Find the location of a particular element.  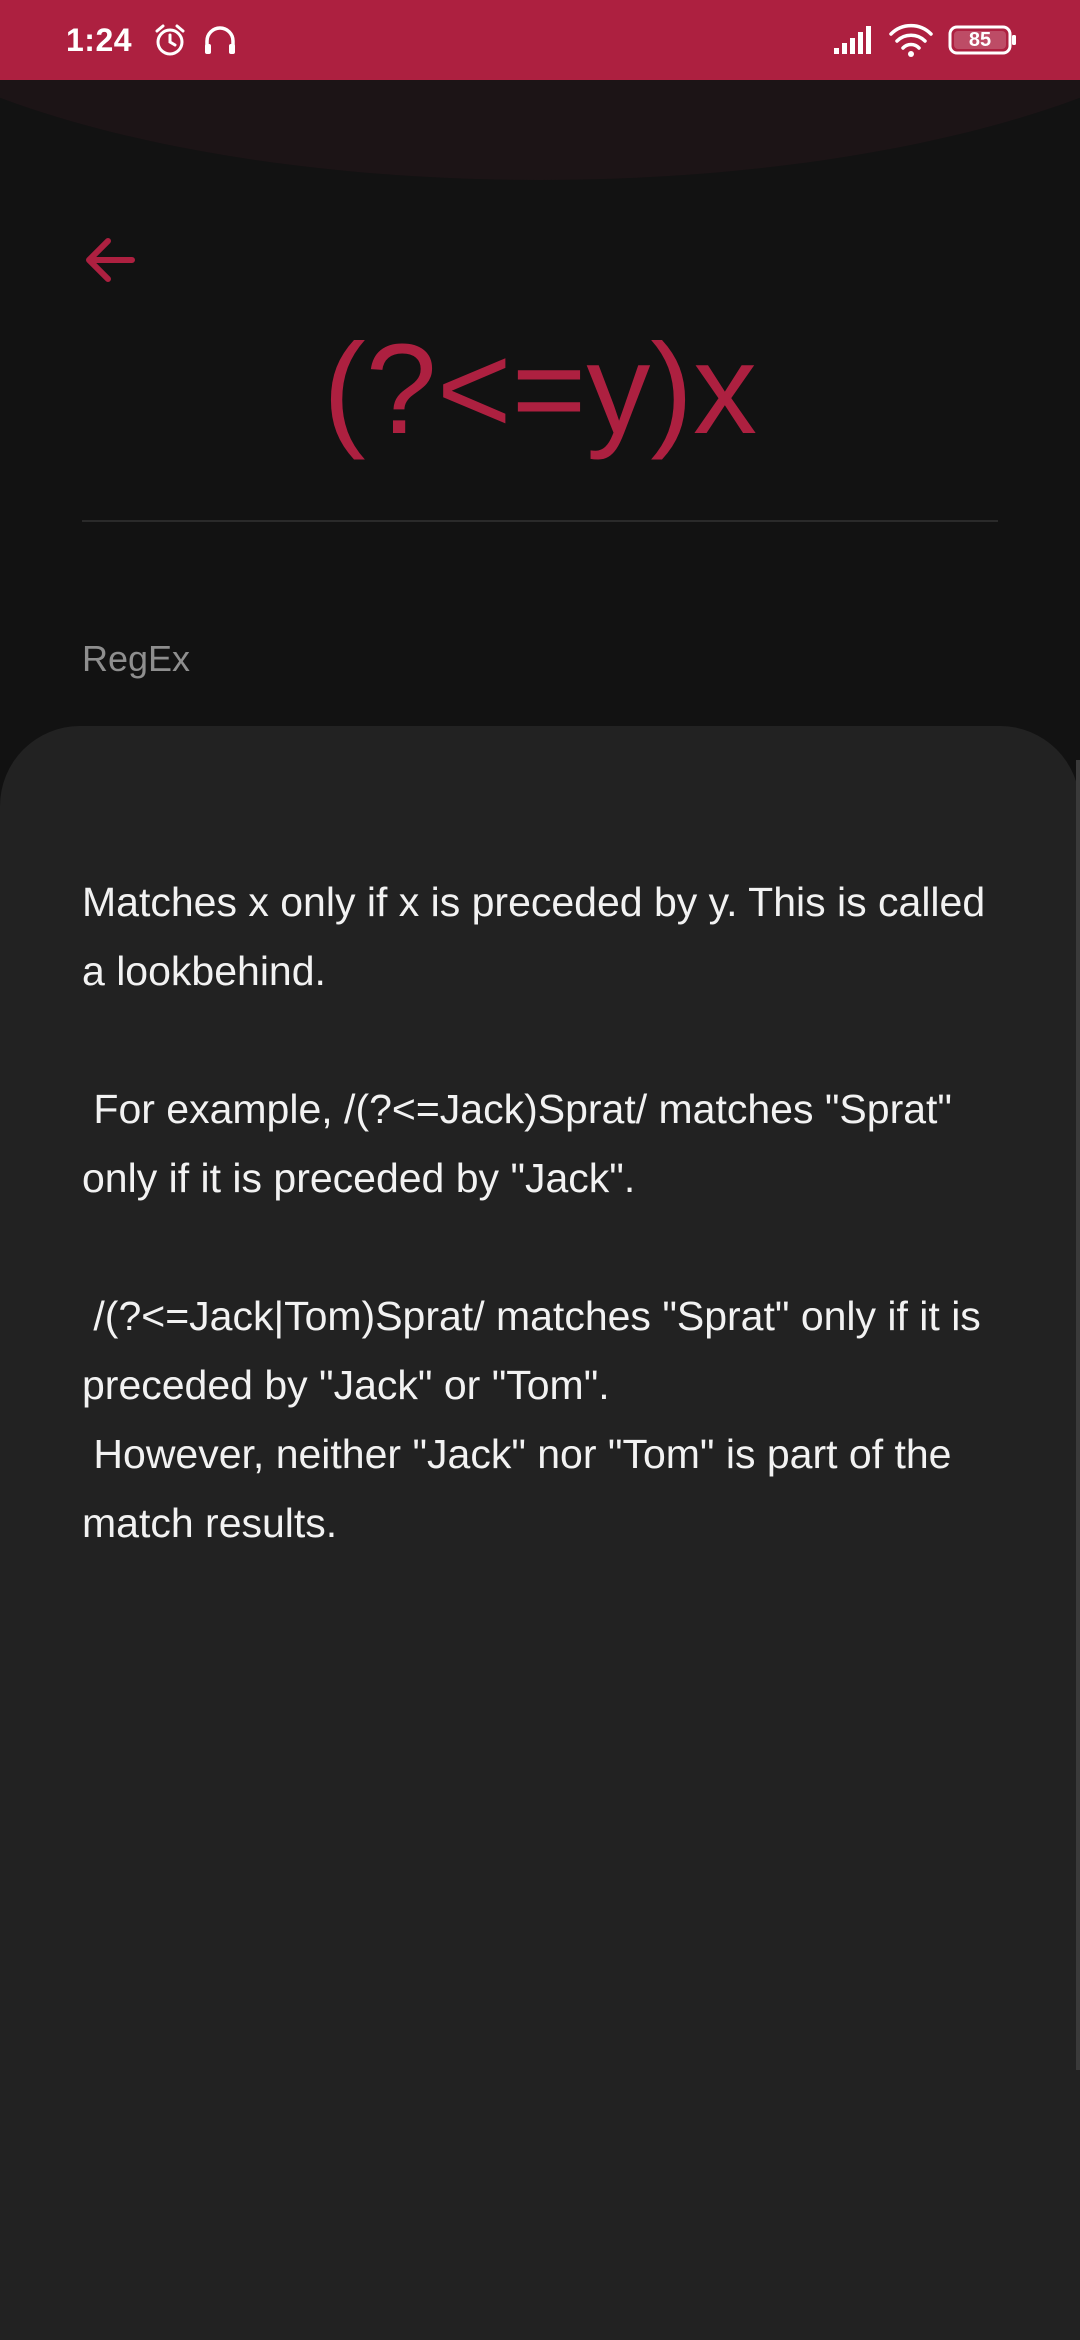

alarm-icon is located at coordinates (170, 40).